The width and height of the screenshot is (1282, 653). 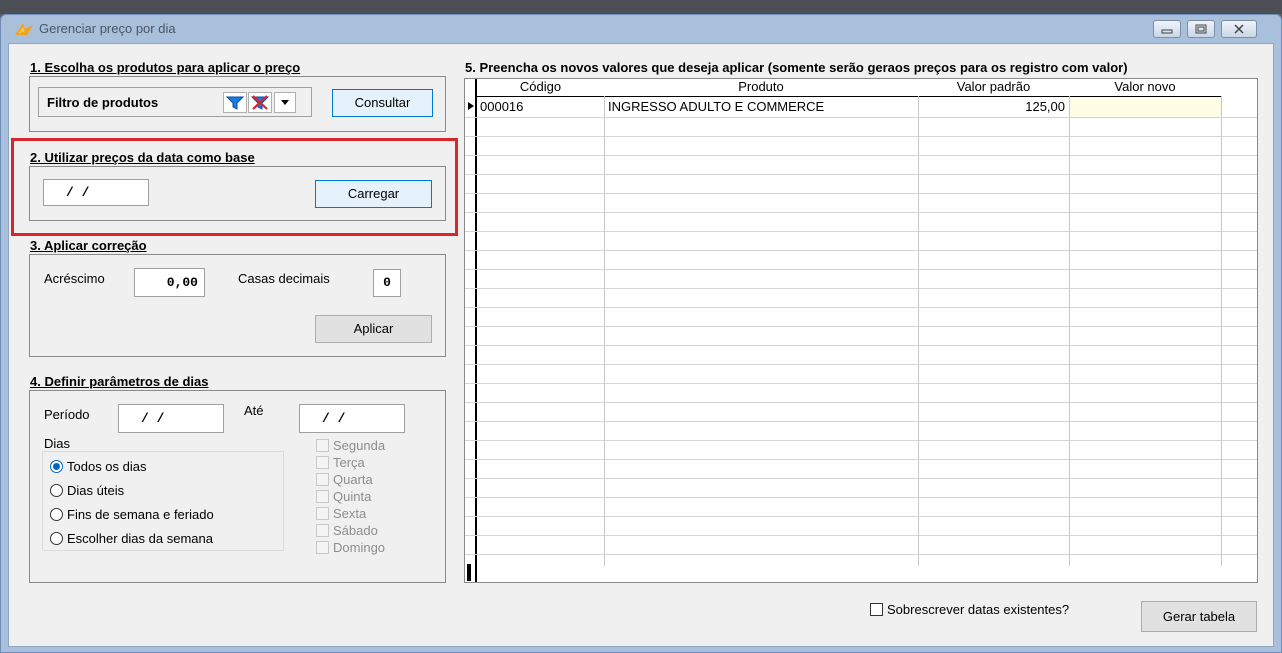 What do you see at coordinates (237, 305) in the screenshot?
I see `section3-group: Acréscimo 0,00 Casas decimais 0 Aplicar` at bounding box center [237, 305].